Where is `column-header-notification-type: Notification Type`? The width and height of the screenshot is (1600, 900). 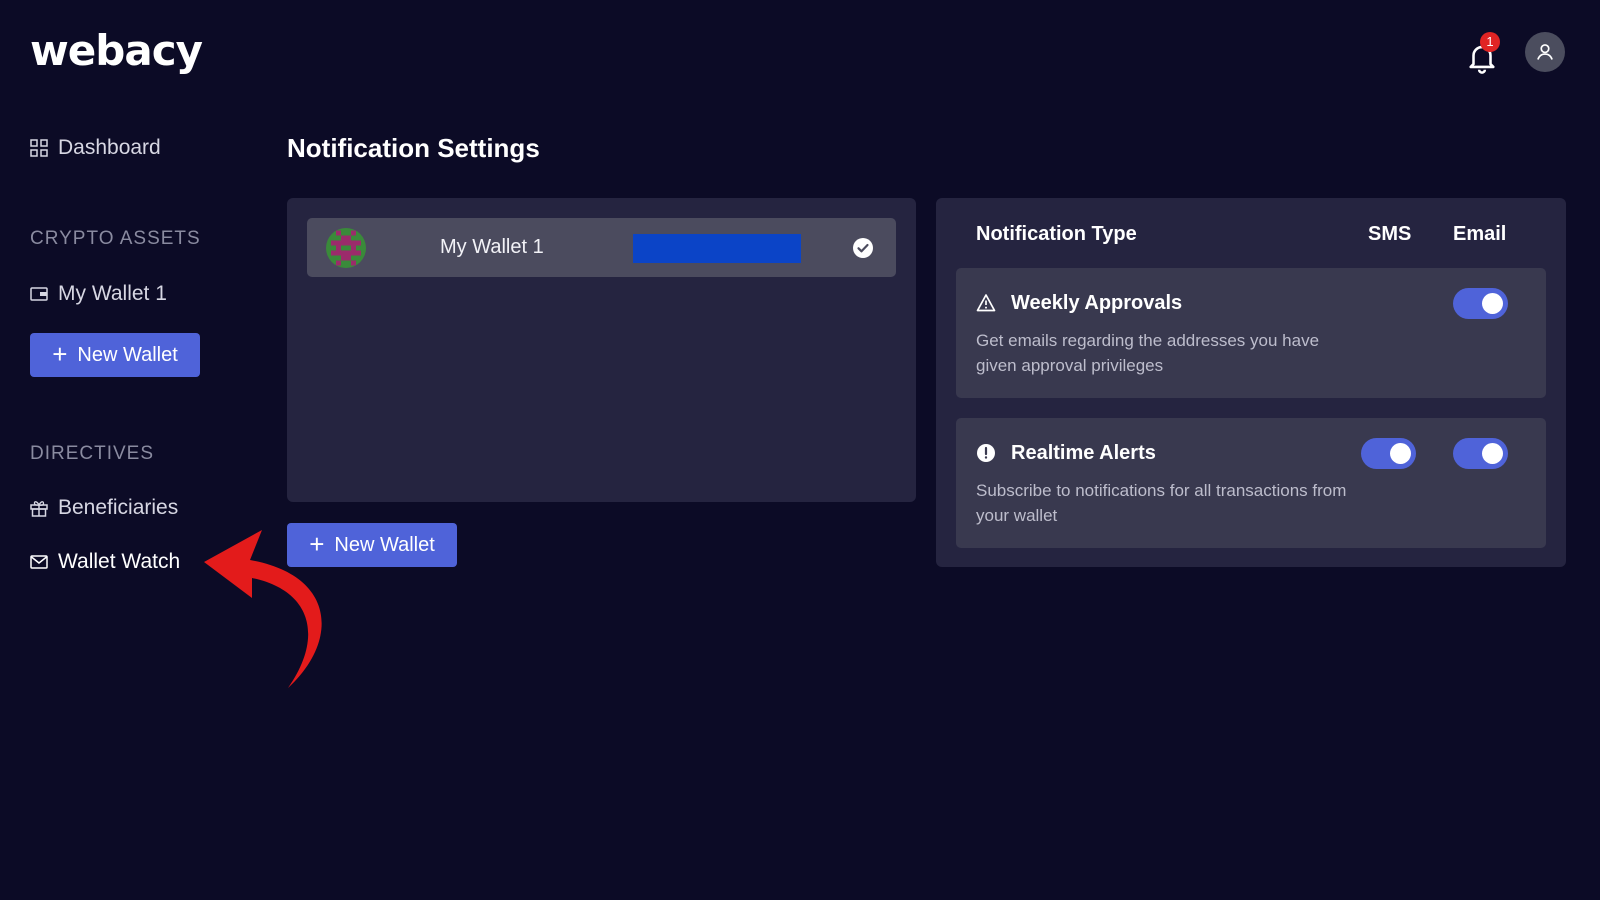
column-header-notification-type: Notification Type is located at coordinates (1056, 234).